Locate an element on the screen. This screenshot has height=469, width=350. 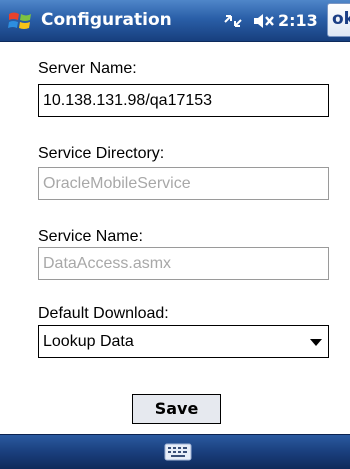
server-name-input: 10.138.131.98/qa17153 is located at coordinates (183, 100).